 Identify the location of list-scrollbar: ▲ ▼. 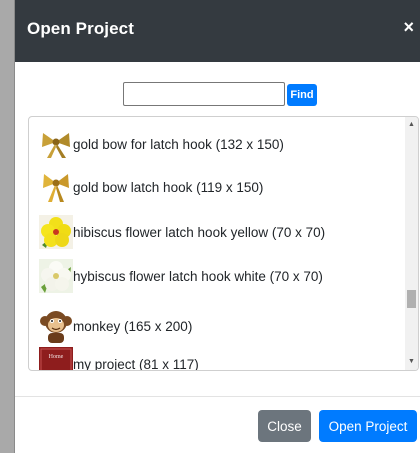
(411, 243).